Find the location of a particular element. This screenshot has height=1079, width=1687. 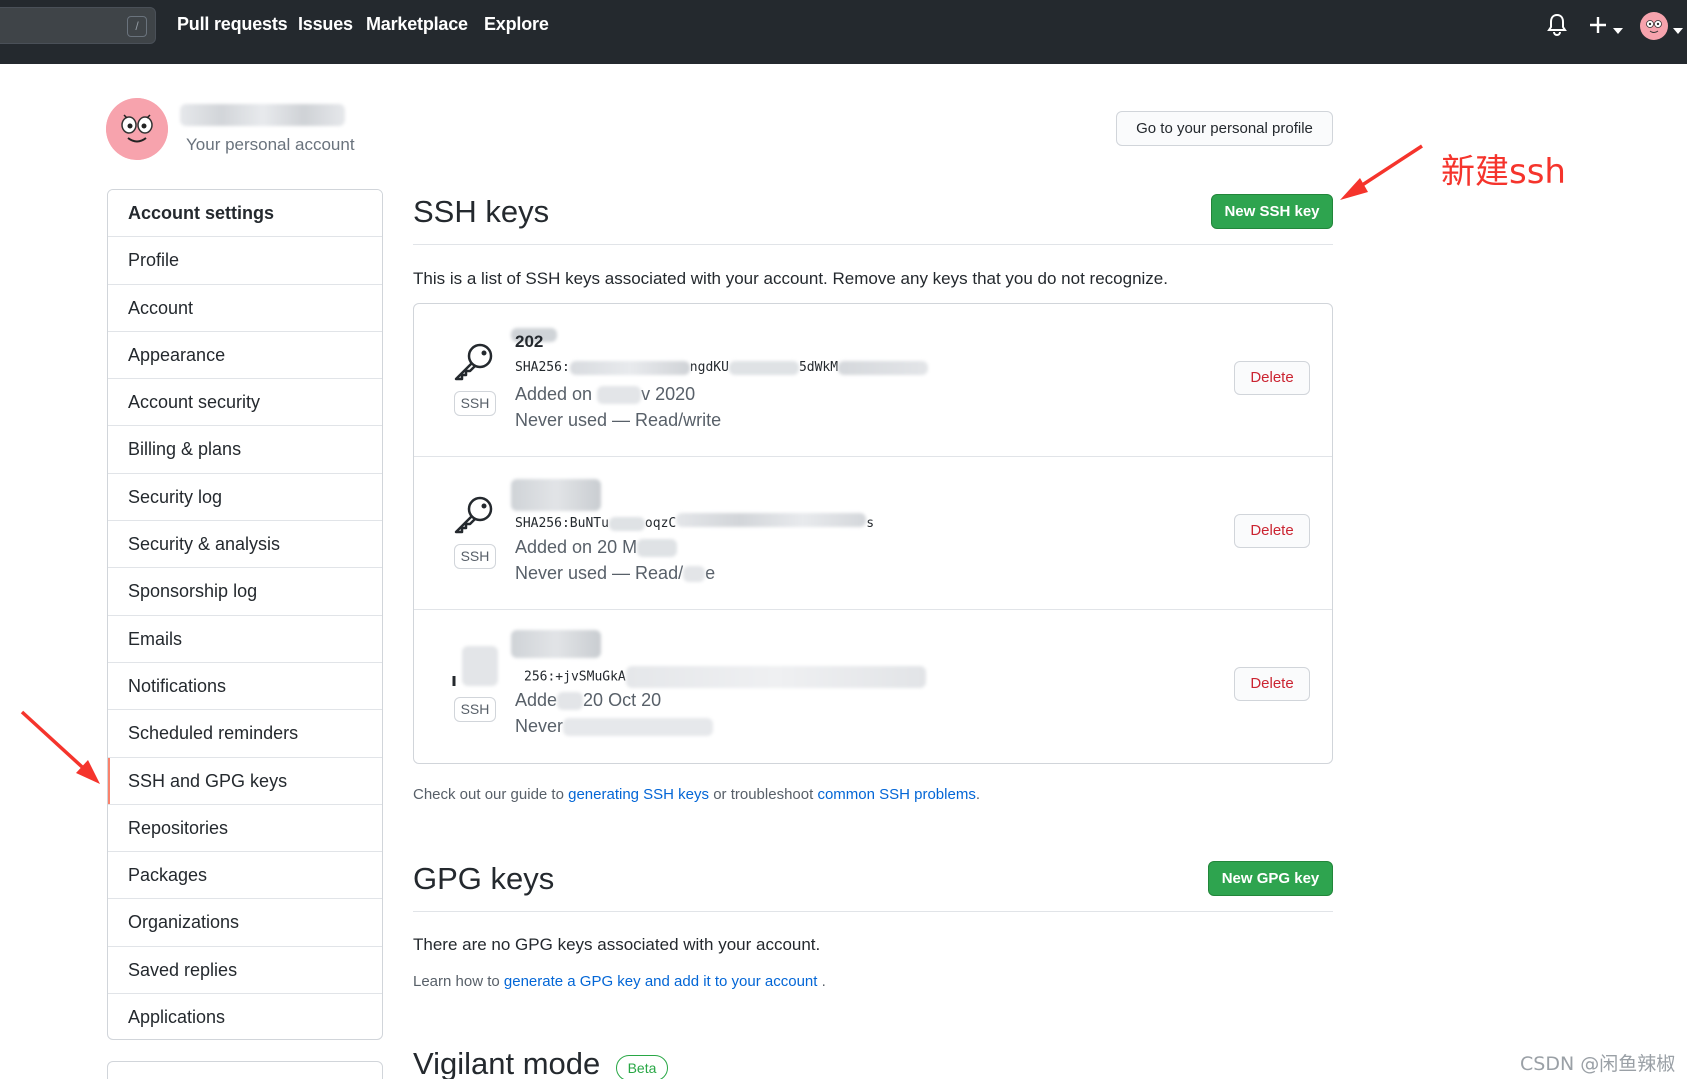

arrow-to-new-ssh-key is located at coordinates (1381, 172).